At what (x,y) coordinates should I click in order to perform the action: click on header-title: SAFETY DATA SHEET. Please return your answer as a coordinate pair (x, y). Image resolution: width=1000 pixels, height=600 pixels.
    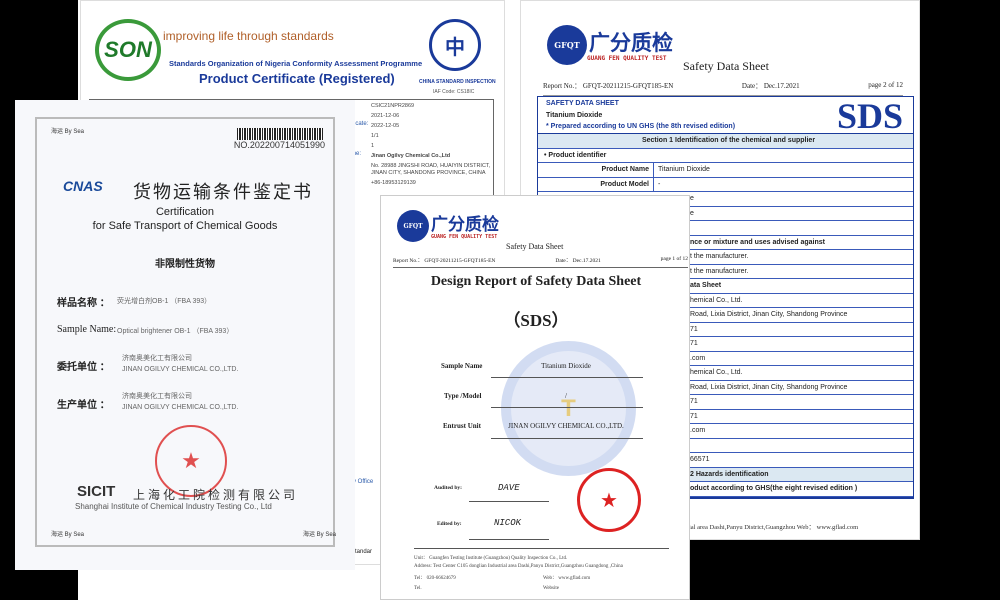
    Looking at the image, I should click on (582, 103).